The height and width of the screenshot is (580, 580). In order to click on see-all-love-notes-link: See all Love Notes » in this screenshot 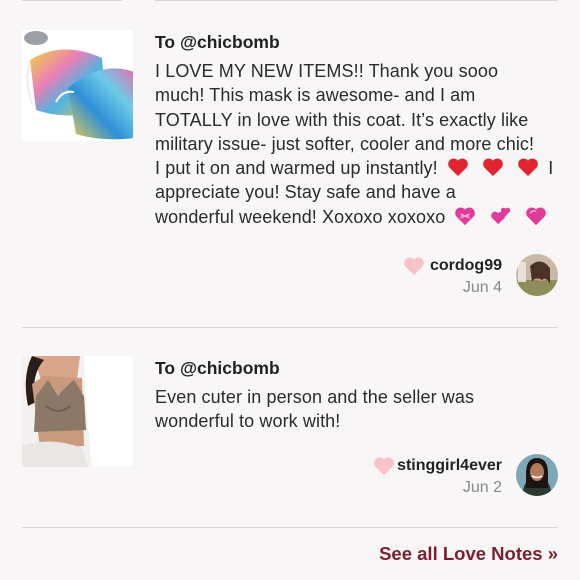, I will do `click(468, 554)`.